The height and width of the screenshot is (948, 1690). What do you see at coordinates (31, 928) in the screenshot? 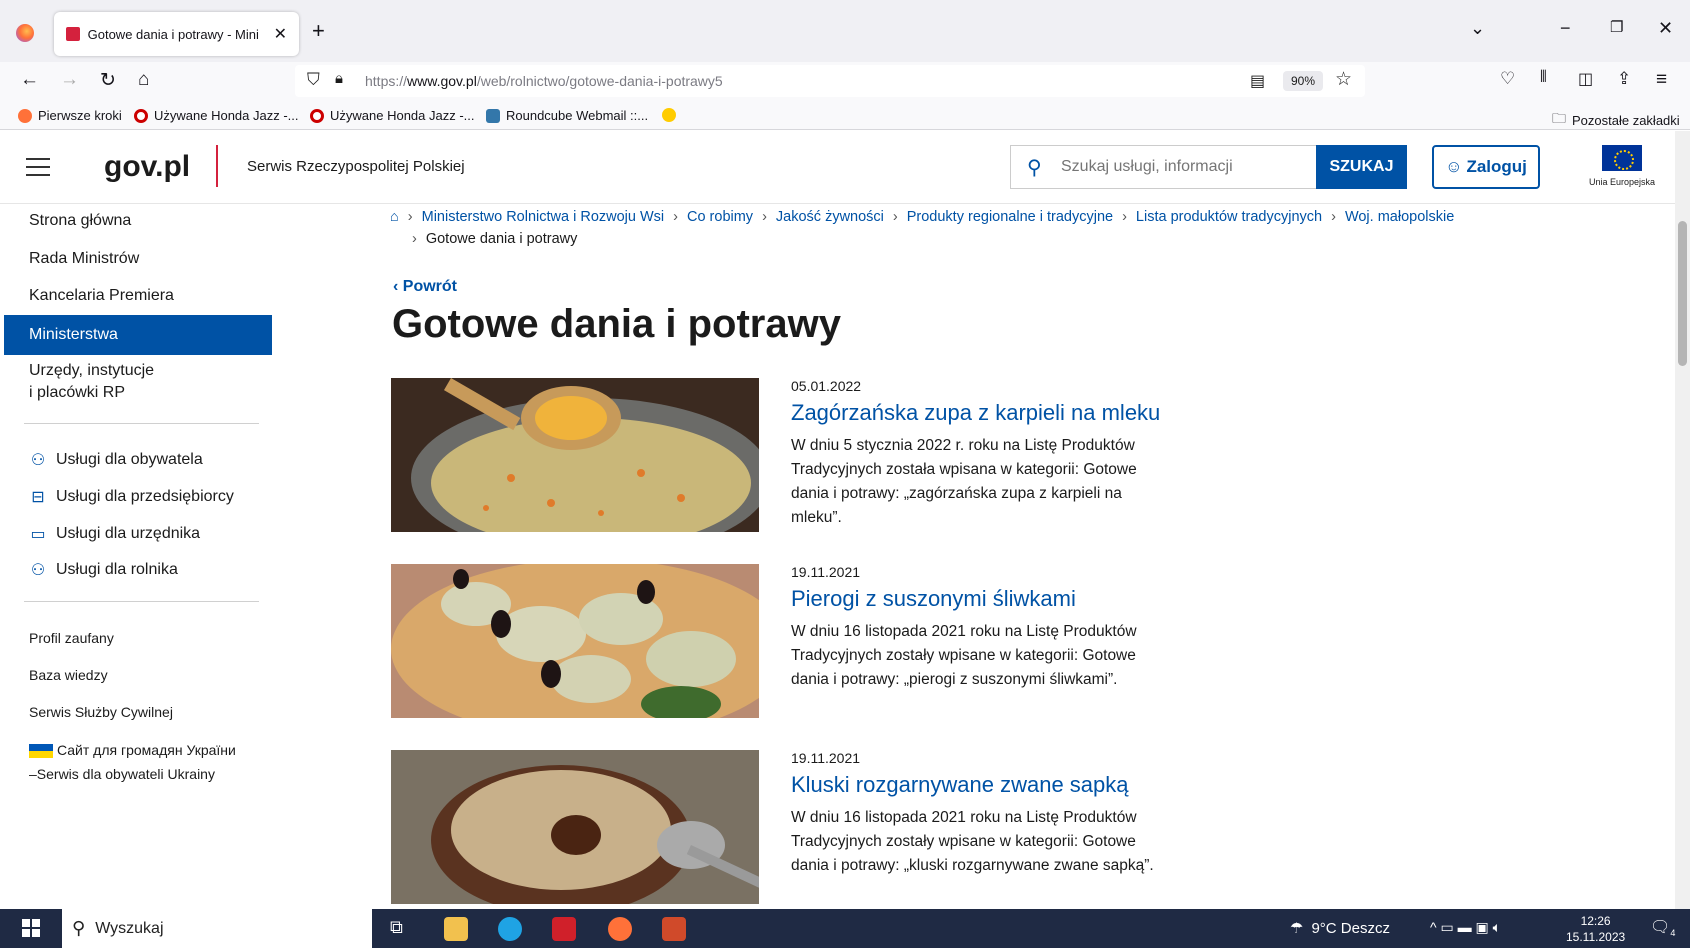
I see `windows-start-icon` at bounding box center [31, 928].